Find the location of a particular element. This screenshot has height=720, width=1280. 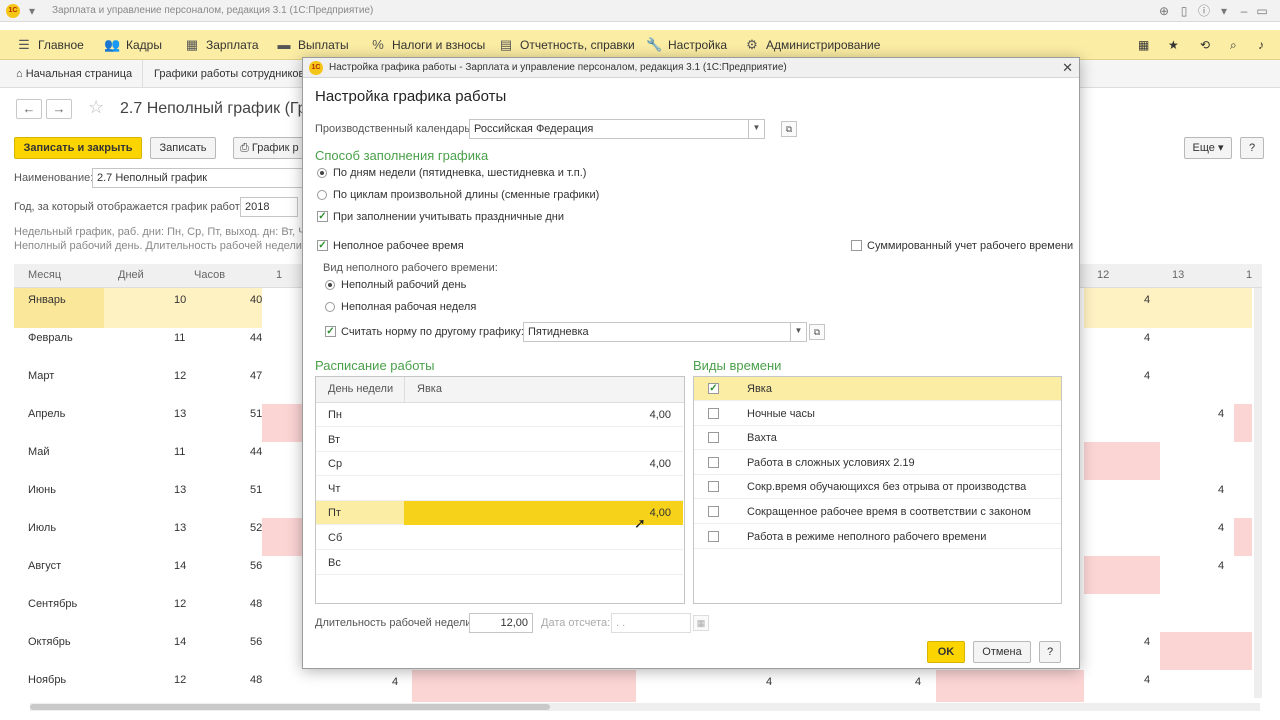

back-button: ← is located at coordinates (29, 109).